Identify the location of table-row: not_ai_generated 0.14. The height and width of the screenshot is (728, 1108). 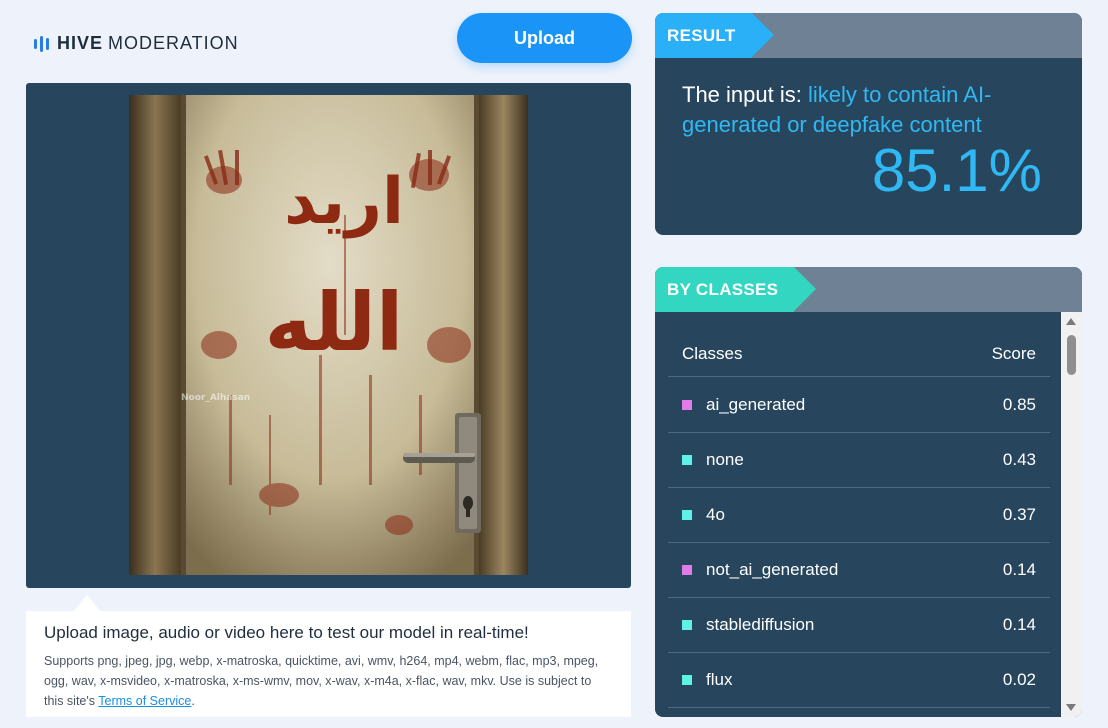
(859, 570).